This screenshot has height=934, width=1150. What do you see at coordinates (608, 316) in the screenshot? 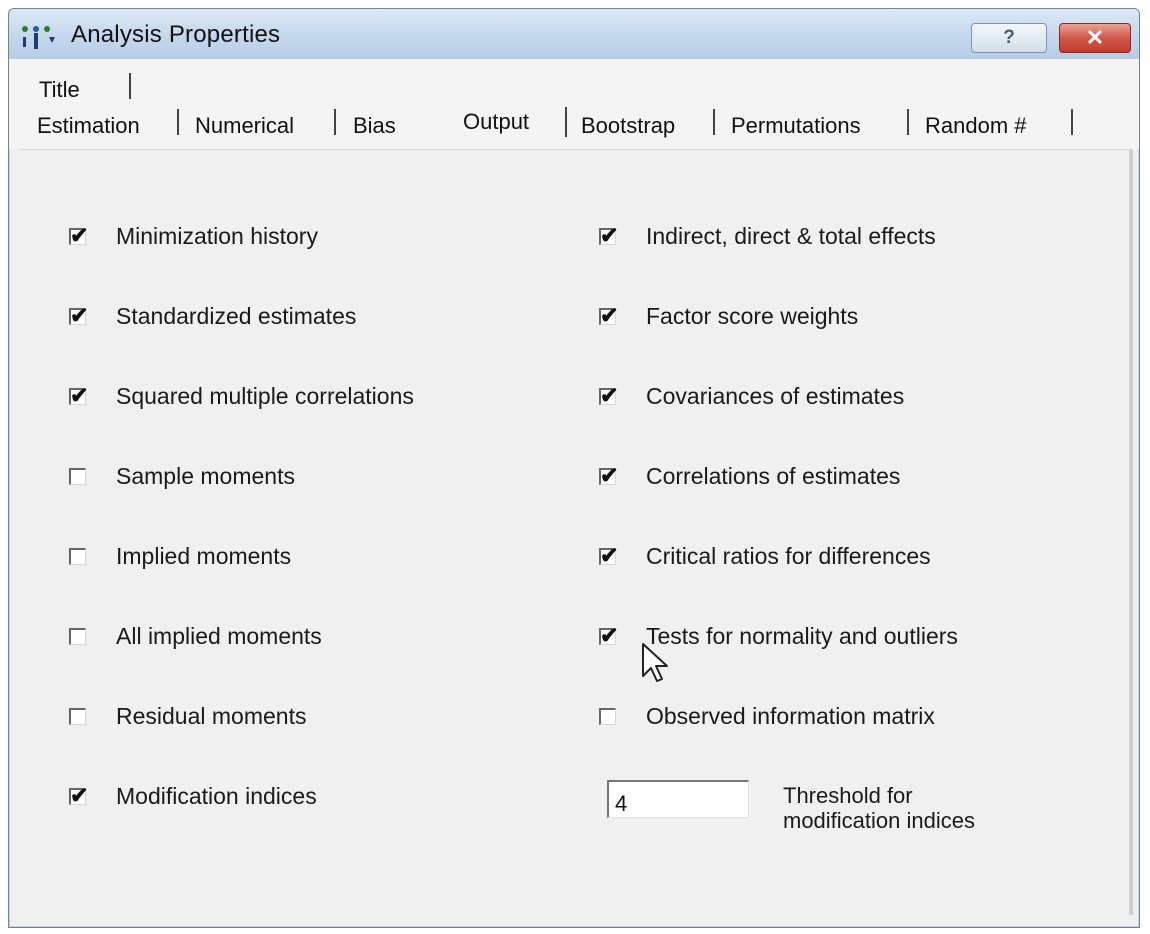
I see `checkbox-factor-score-weights: ✔` at bounding box center [608, 316].